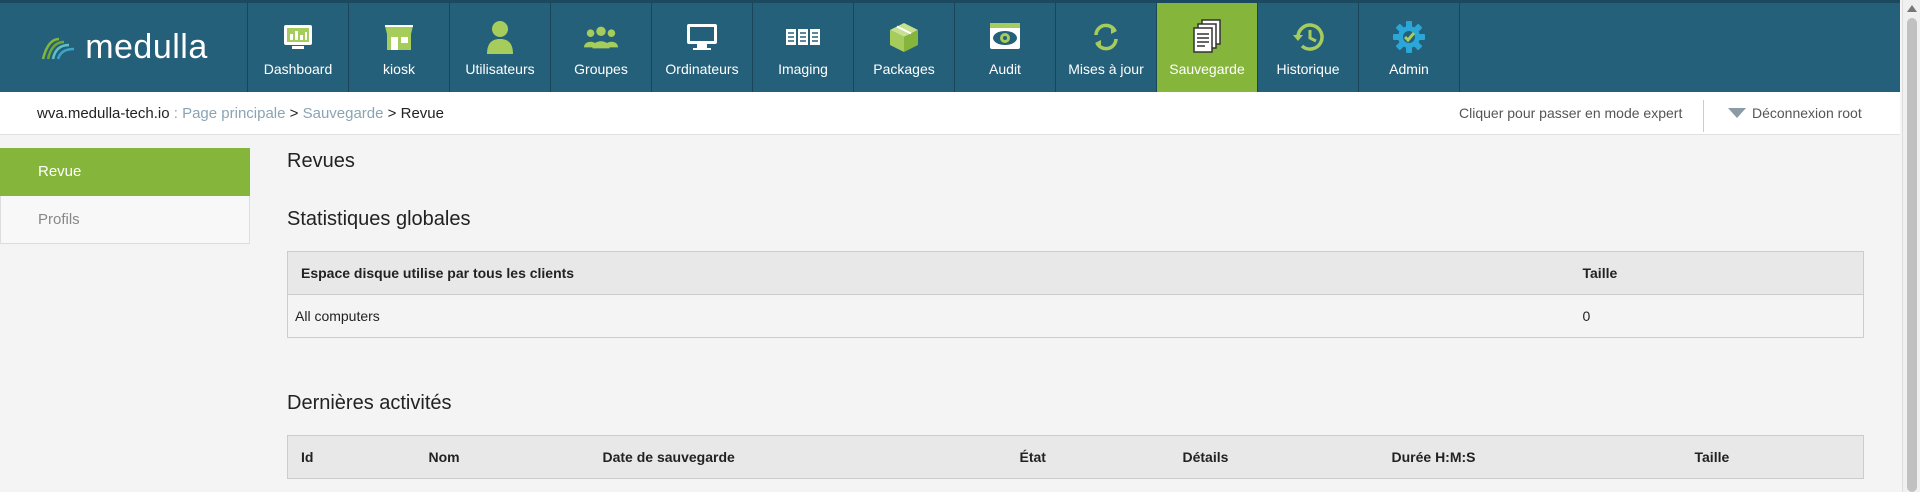  What do you see at coordinates (343, 113) in the screenshot?
I see `breadcrumb-section-link: Sauvegarde` at bounding box center [343, 113].